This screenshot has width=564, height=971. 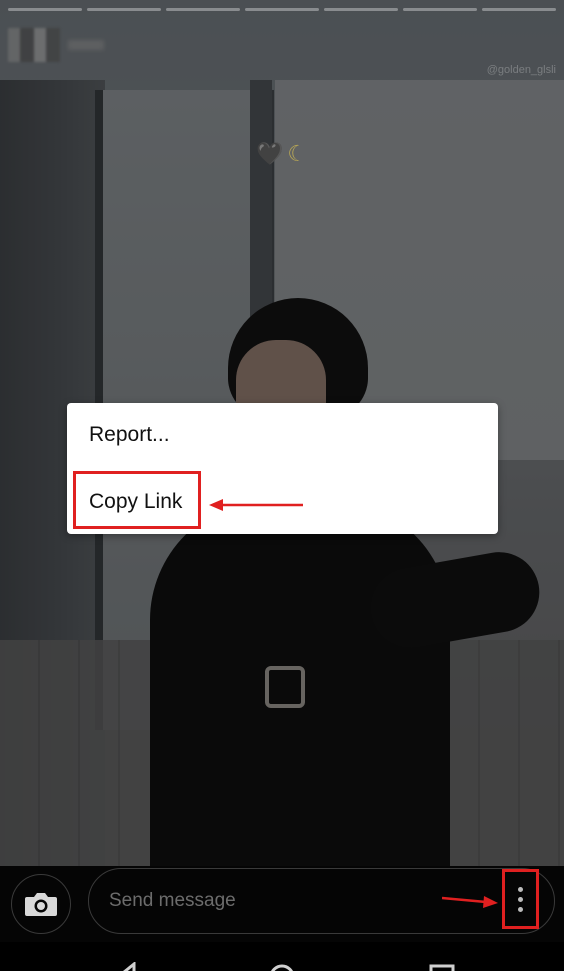 What do you see at coordinates (521, 70) in the screenshot?
I see `watermark: @golden_glsli` at bounding box center [521, 70].